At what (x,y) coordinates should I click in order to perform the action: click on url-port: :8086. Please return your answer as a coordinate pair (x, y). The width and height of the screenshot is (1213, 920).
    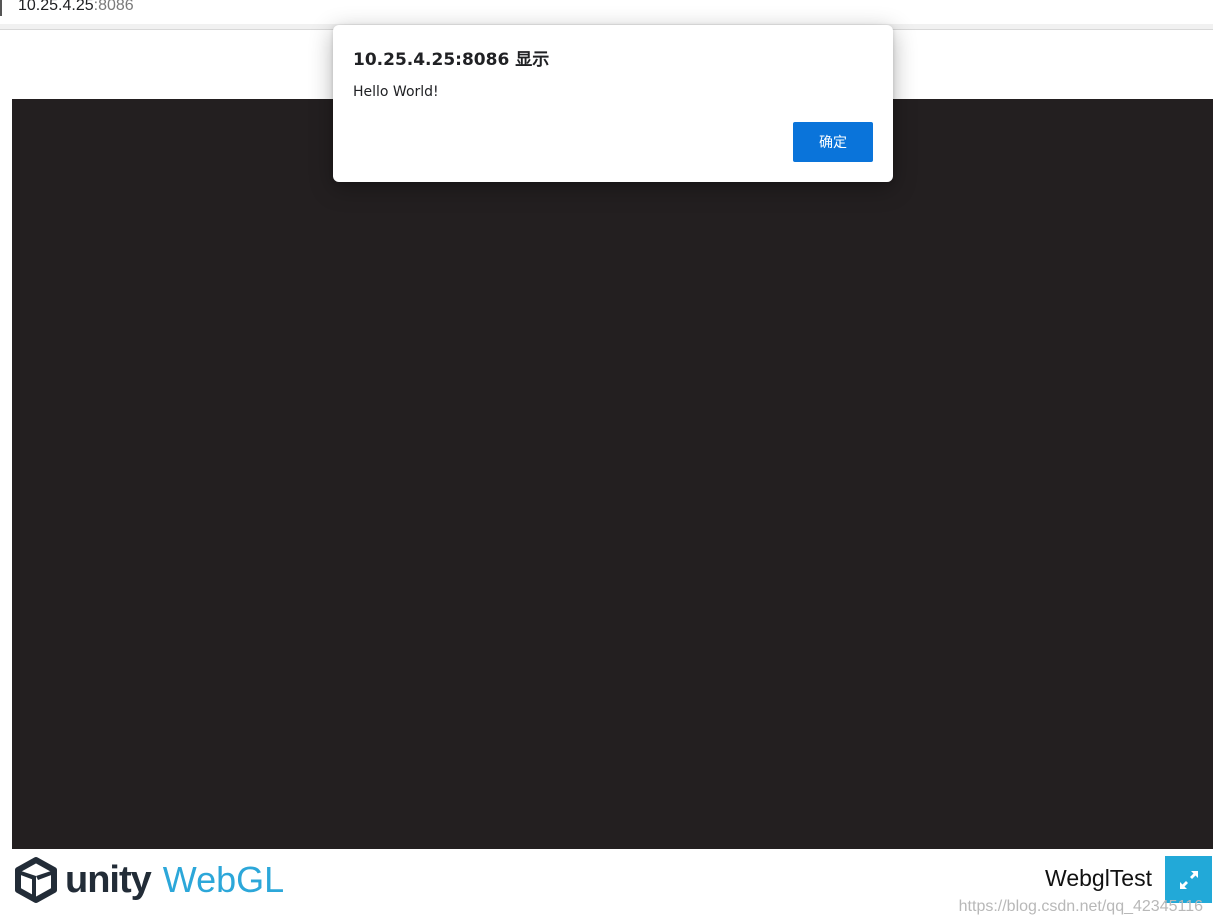
    Looking at the image, I should click on (113, 7).